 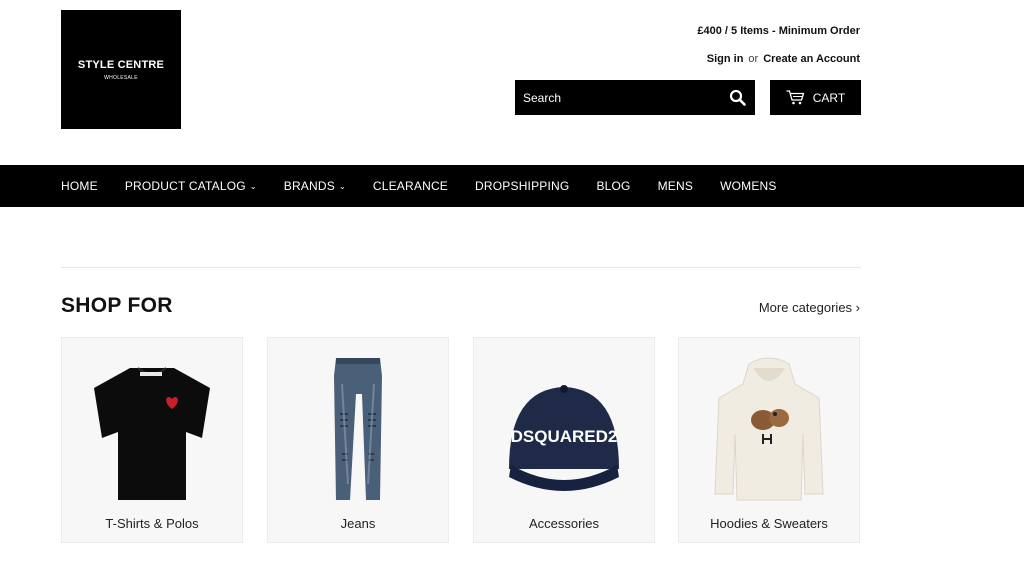 I want to click on section-divider, so click(x=461, y=267).